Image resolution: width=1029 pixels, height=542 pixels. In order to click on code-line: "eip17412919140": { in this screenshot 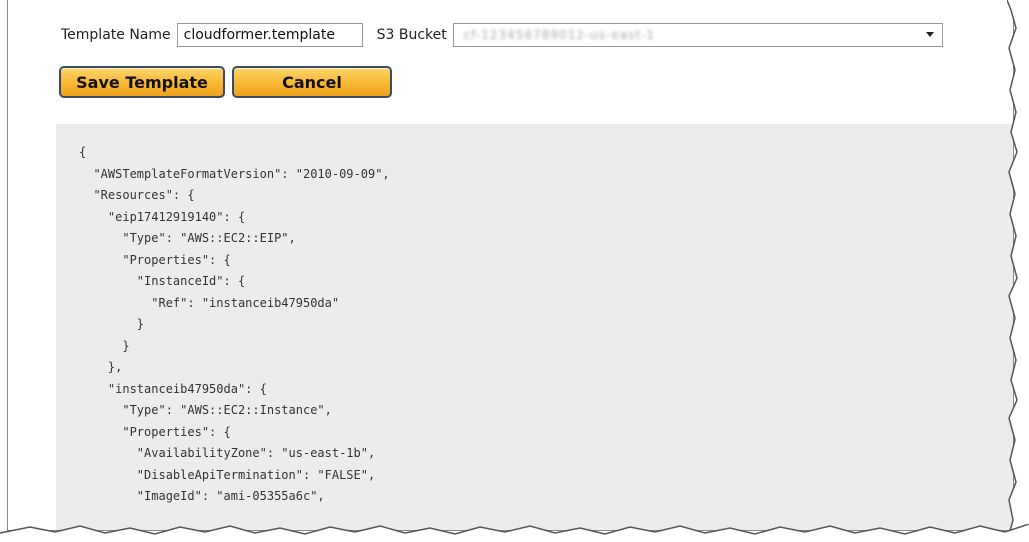, I will do `click(162, 216)`.